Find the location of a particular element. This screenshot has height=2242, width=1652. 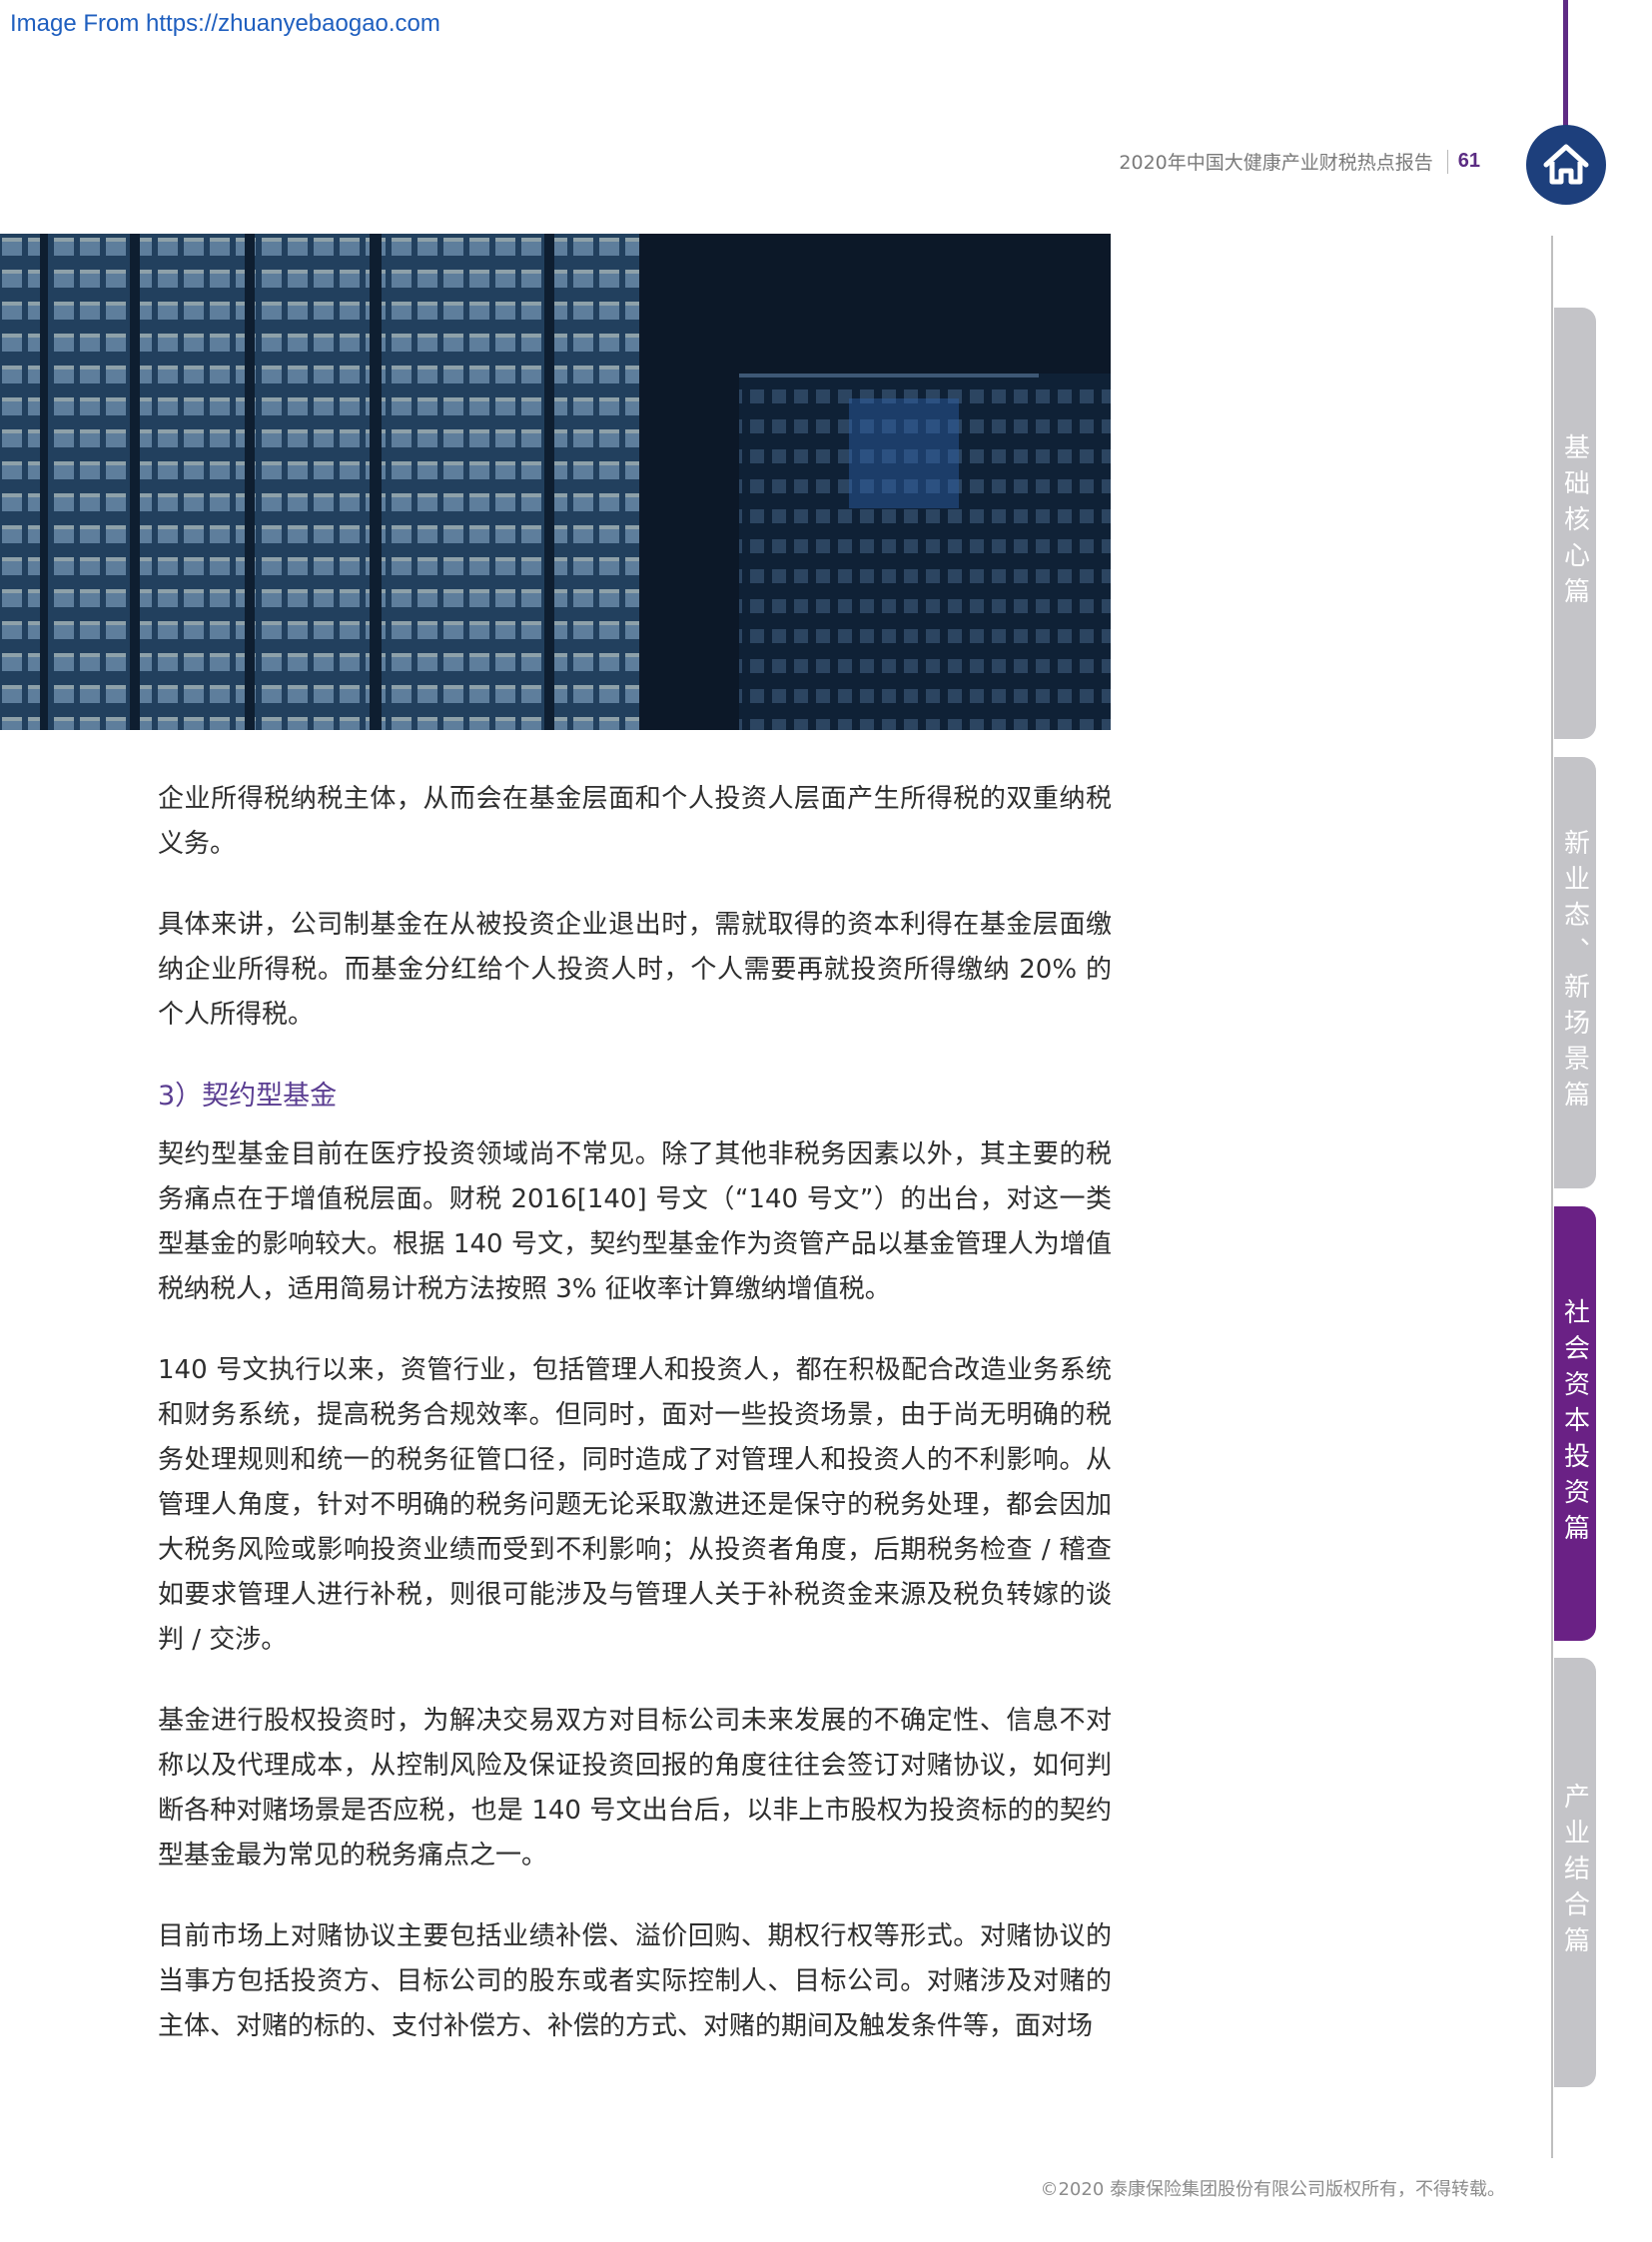

tab-label: 产业结合篇 is located at coordinates (1574, 1872).